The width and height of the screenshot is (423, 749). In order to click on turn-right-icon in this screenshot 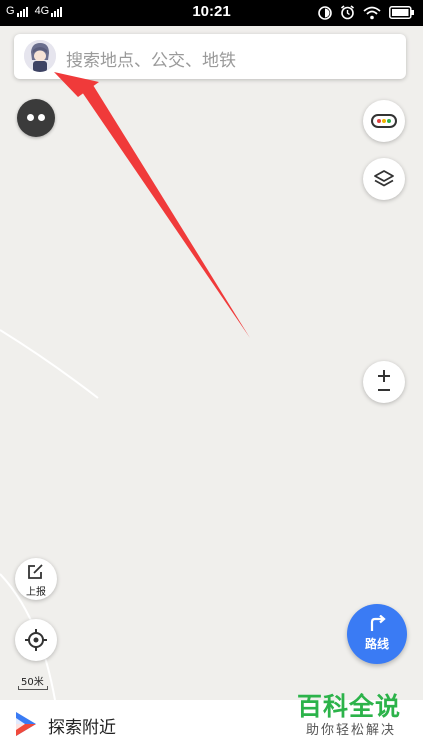, I will do `click(378, 623)`.